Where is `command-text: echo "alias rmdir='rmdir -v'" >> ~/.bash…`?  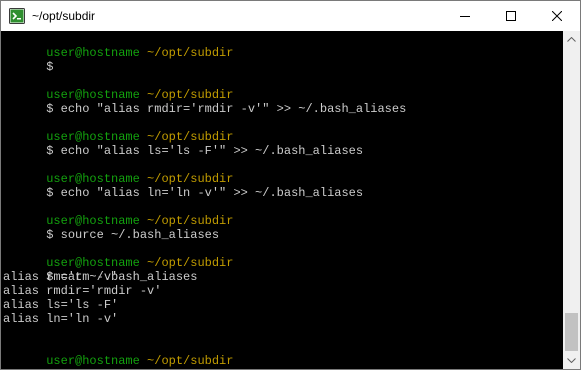
command-text: echo "alias rmdir='rmdir -v'" >> ~/.bash… is located at coordinates (233, 109).